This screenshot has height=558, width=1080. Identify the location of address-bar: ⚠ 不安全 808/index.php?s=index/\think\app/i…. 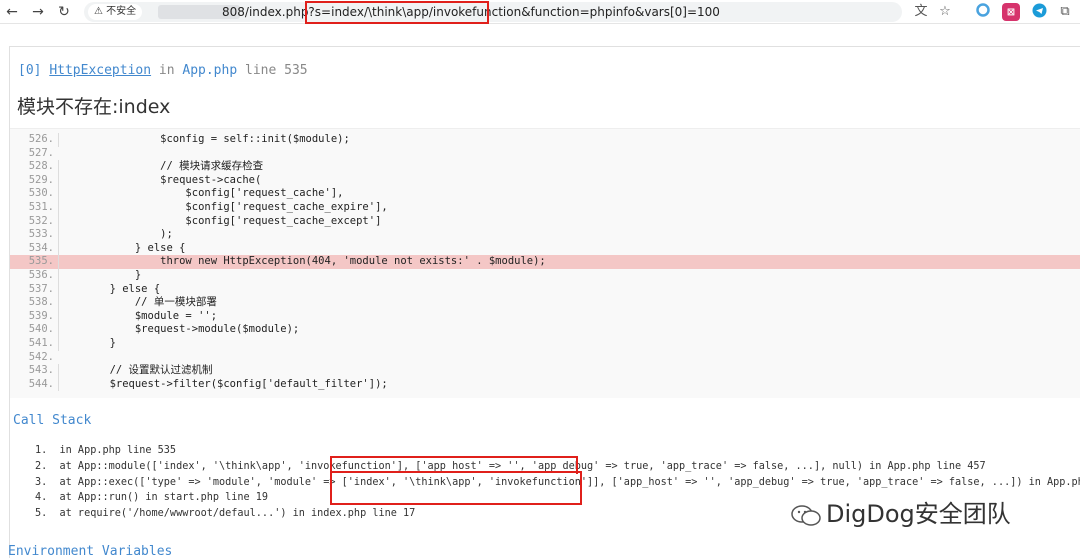
(493, 12).